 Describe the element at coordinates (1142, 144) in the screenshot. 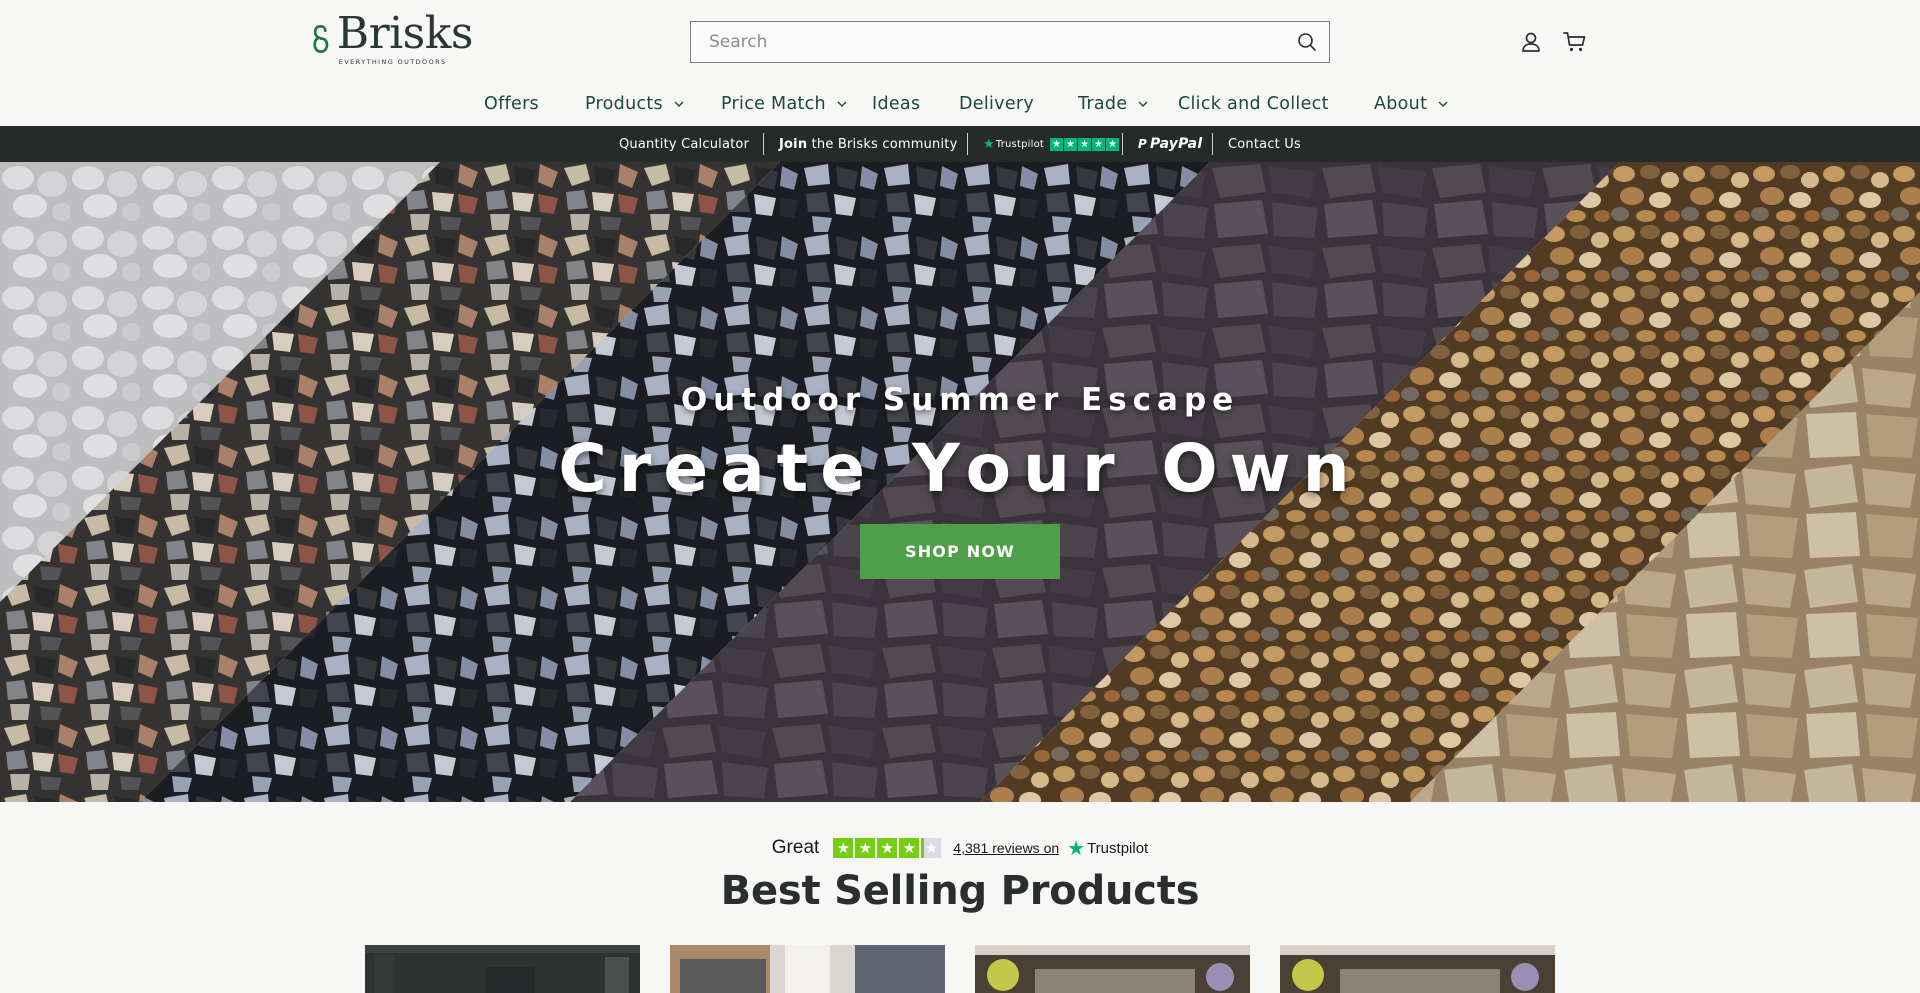

I see `paypal-icon: 𝙋` at that location.